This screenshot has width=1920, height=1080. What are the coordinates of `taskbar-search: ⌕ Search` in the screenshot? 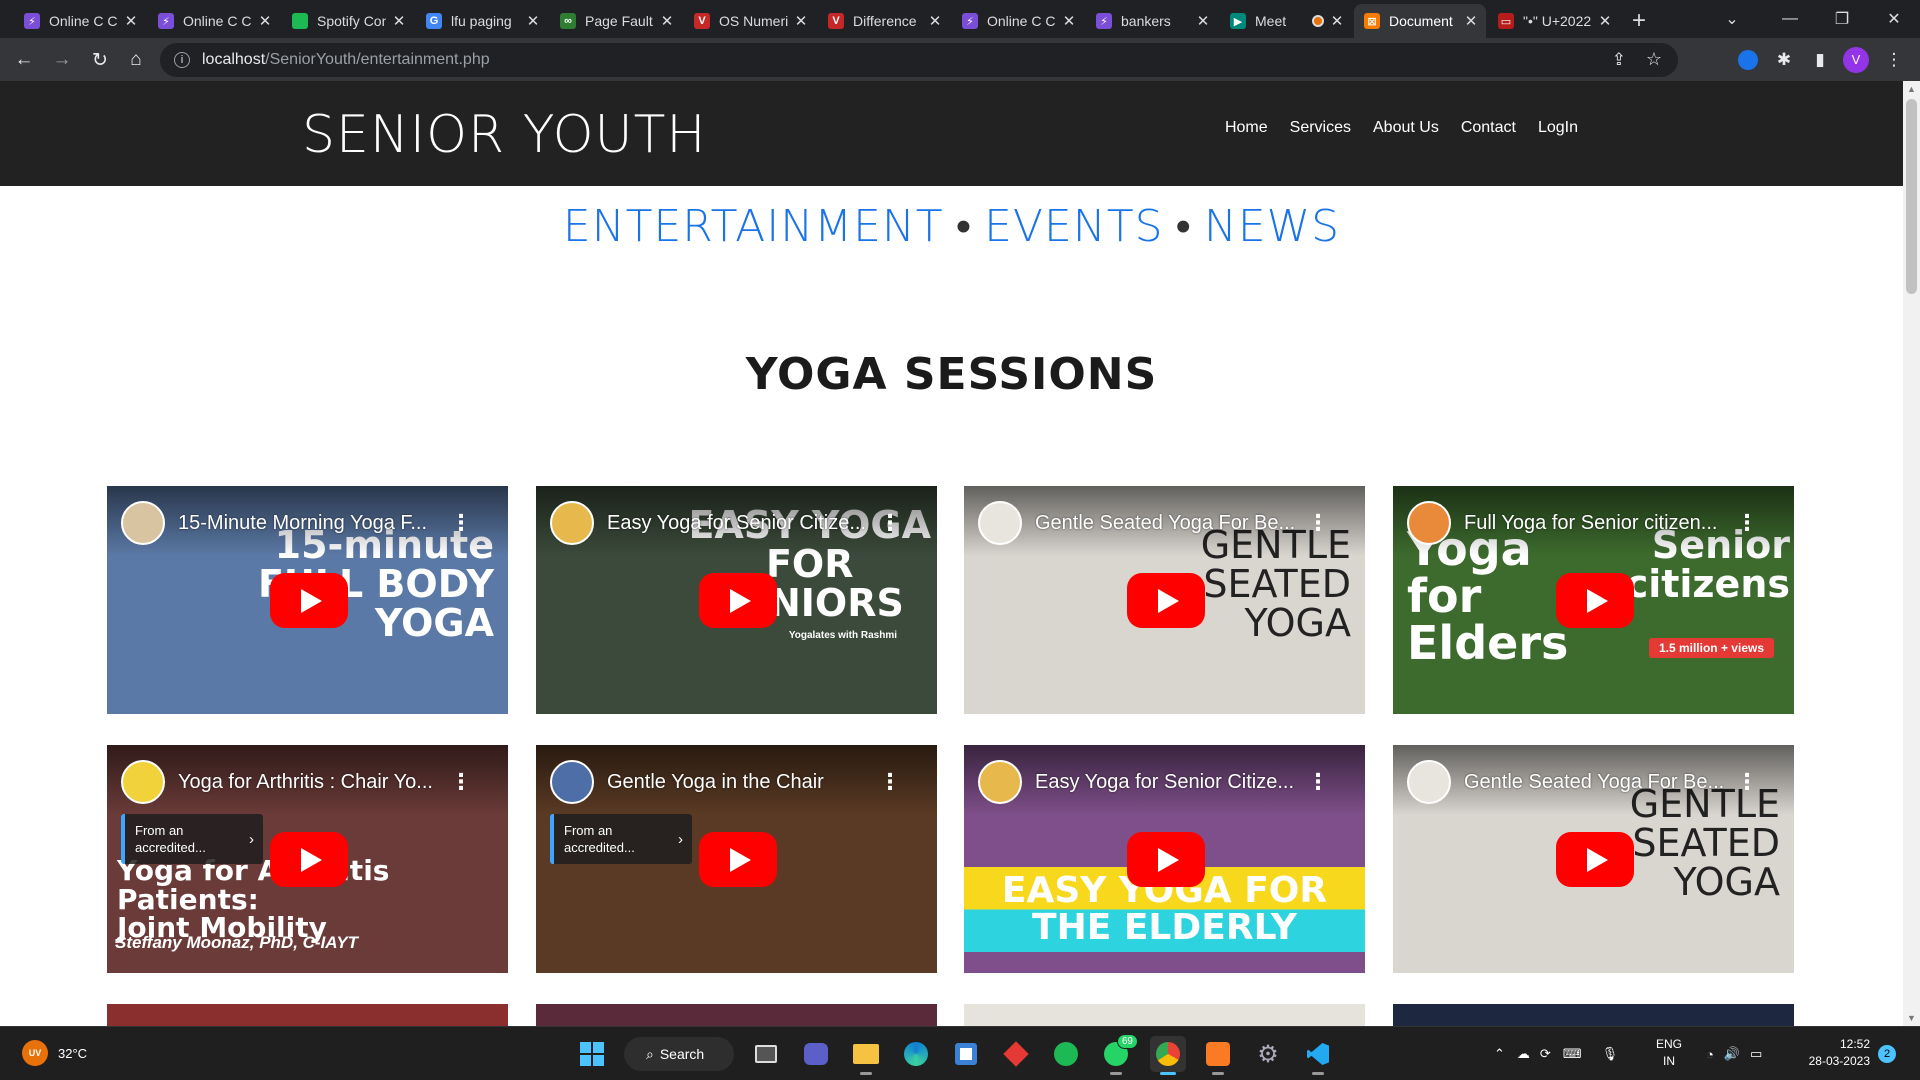 It's located at (679, 1054).